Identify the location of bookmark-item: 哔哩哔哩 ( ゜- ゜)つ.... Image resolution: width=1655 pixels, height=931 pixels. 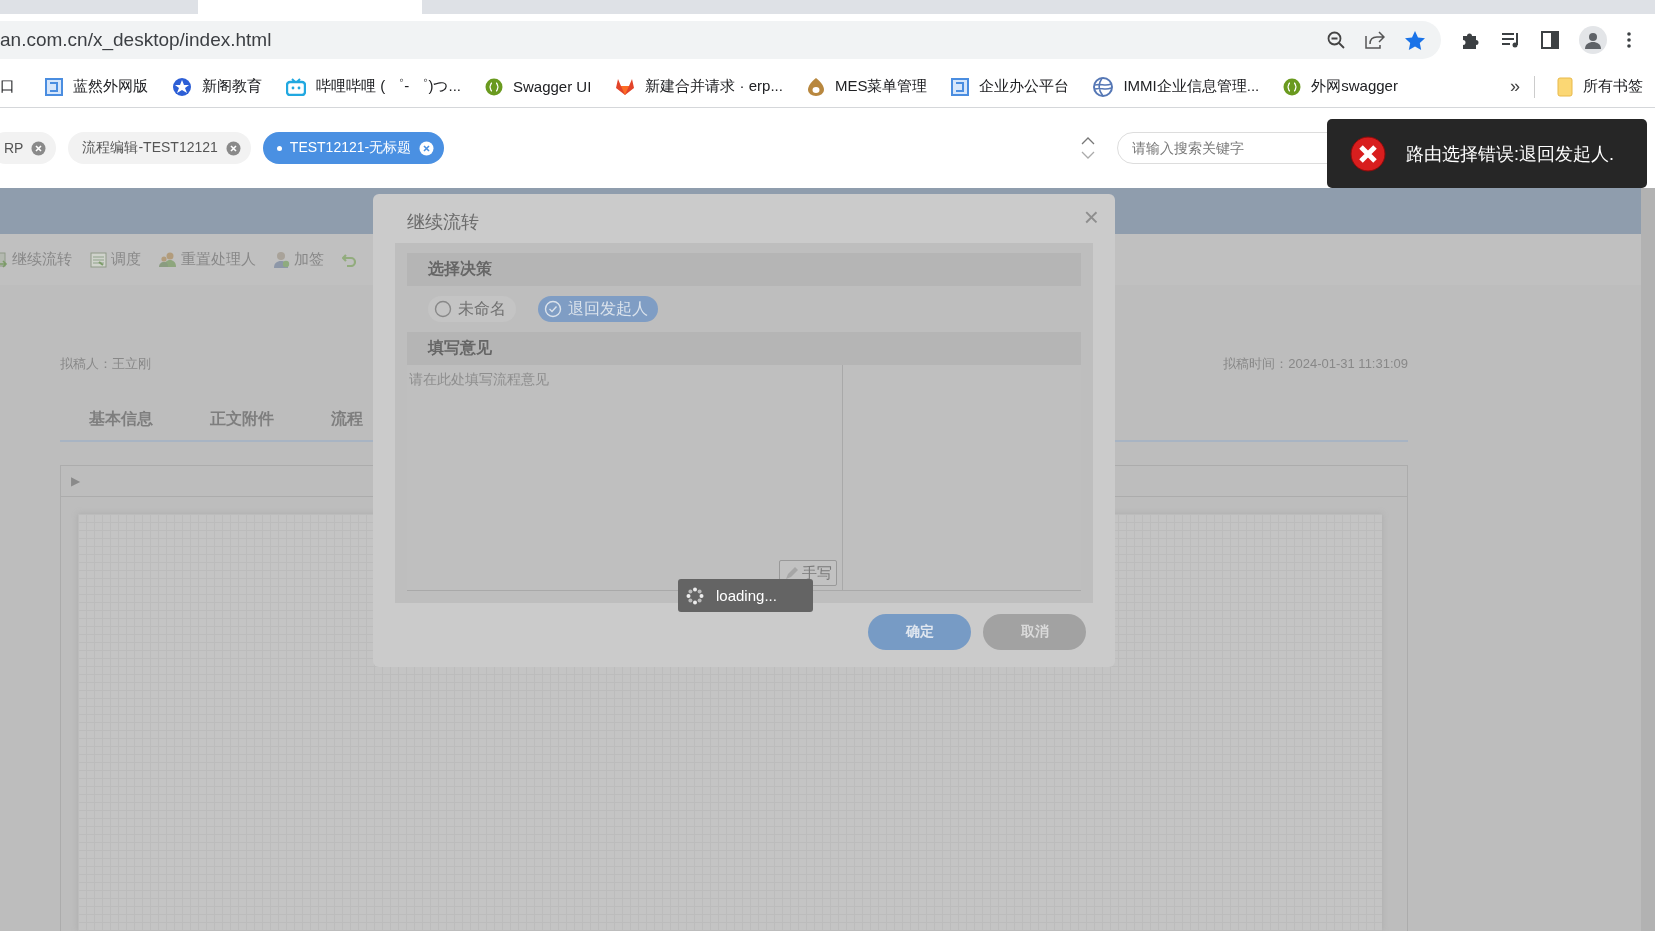
(373, 86).